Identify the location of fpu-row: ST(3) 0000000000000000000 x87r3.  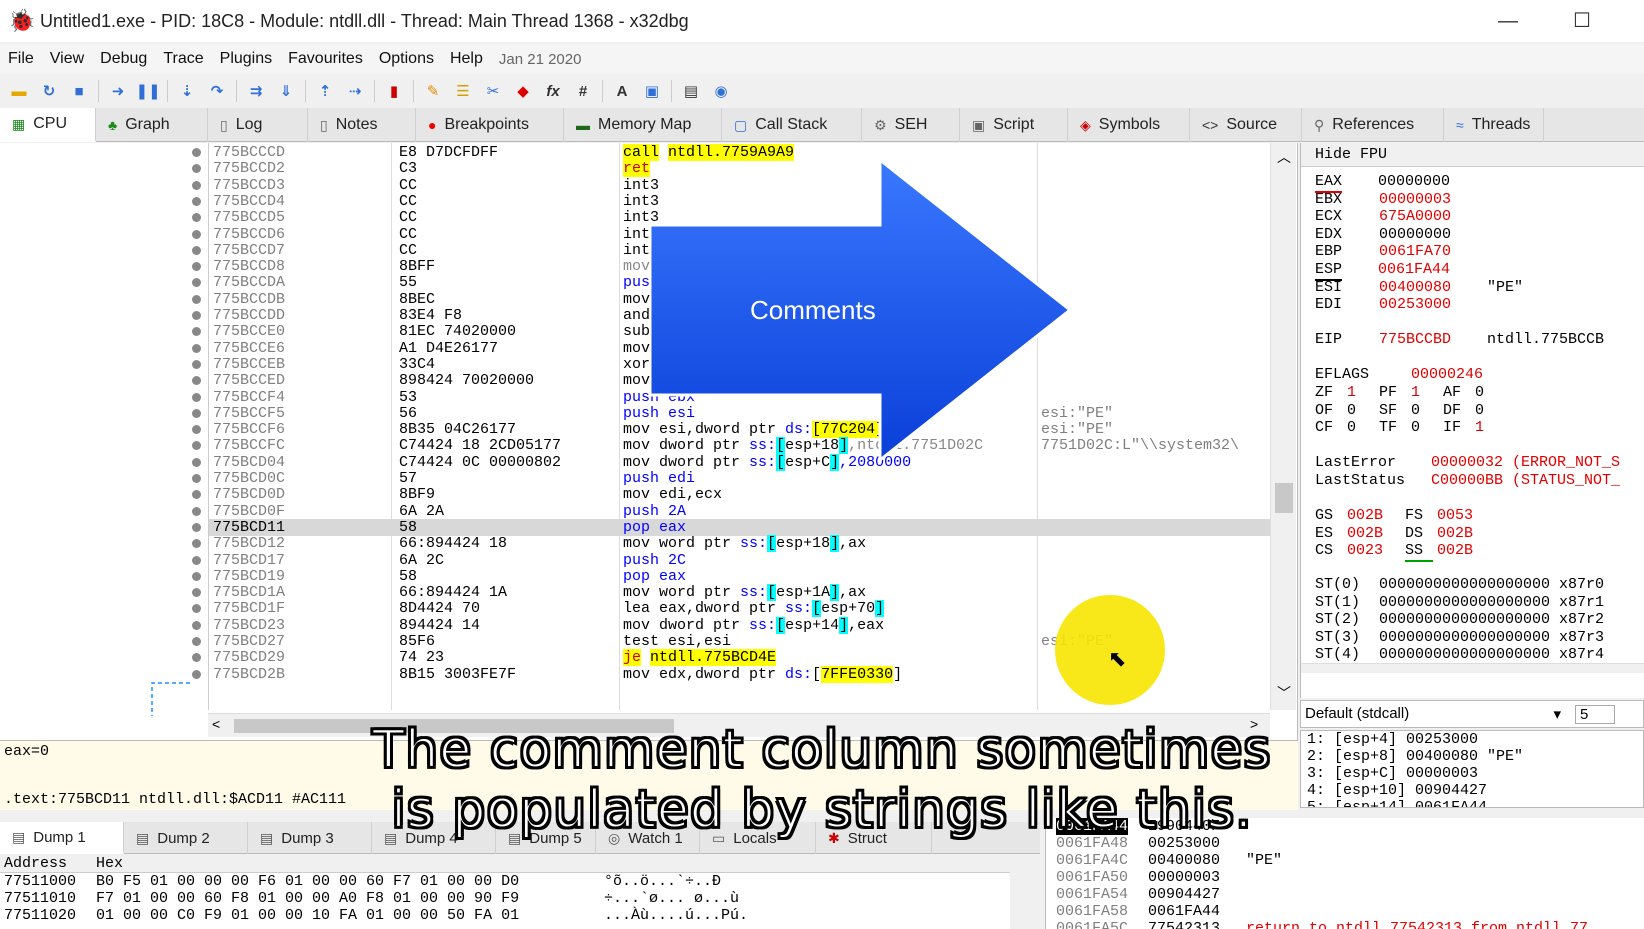
(1459, 638).